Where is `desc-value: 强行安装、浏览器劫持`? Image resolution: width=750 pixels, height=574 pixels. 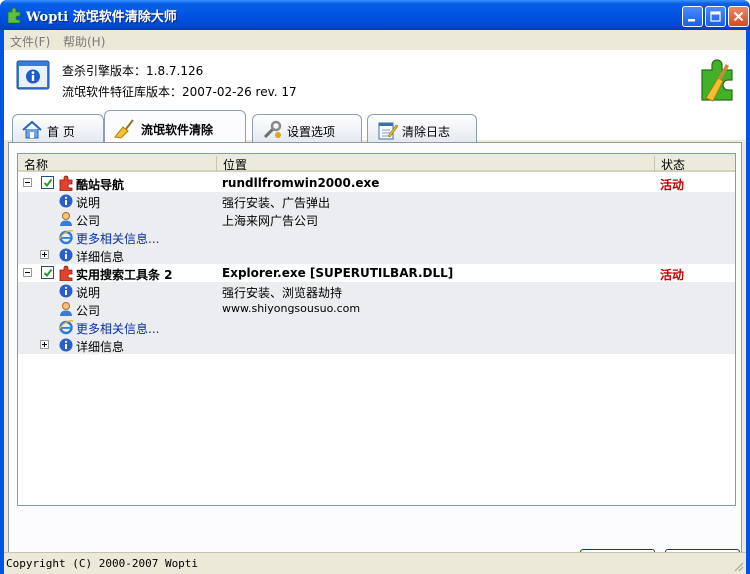
desc-value: 强行安装、浏览器劫持 is located at coordinates (282, 293).